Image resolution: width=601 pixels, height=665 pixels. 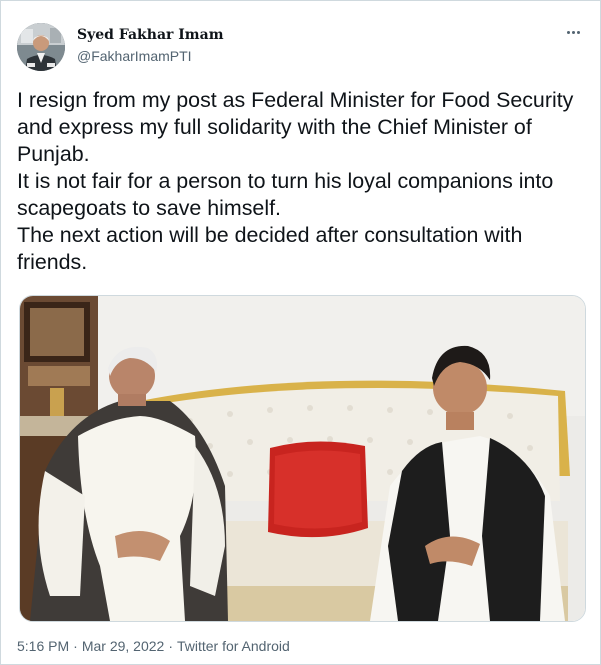 I want to click on avatar, so click(x=41, y=47).